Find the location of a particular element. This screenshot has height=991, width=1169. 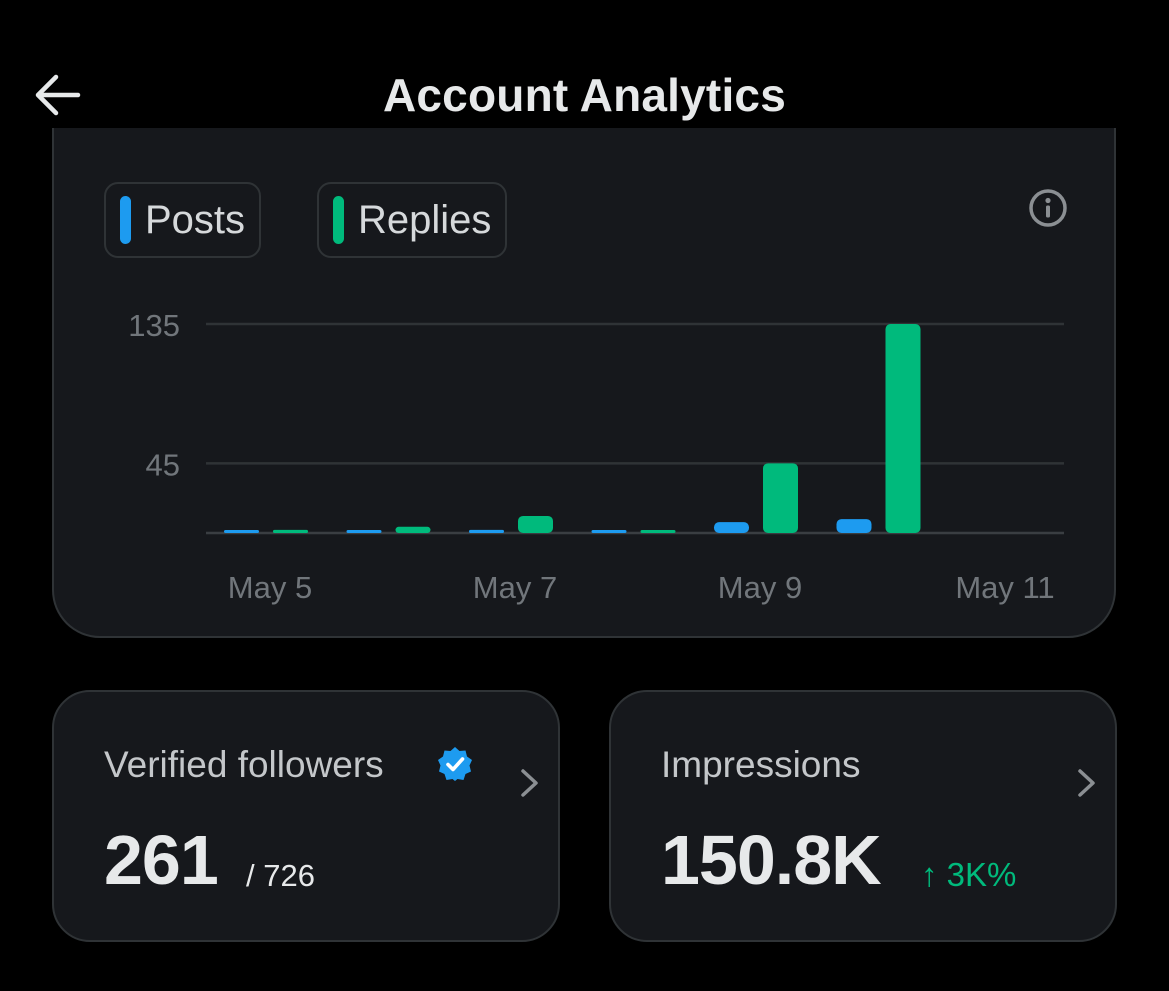

impressions-value: 150.8K is located at coordinates (771, 860).